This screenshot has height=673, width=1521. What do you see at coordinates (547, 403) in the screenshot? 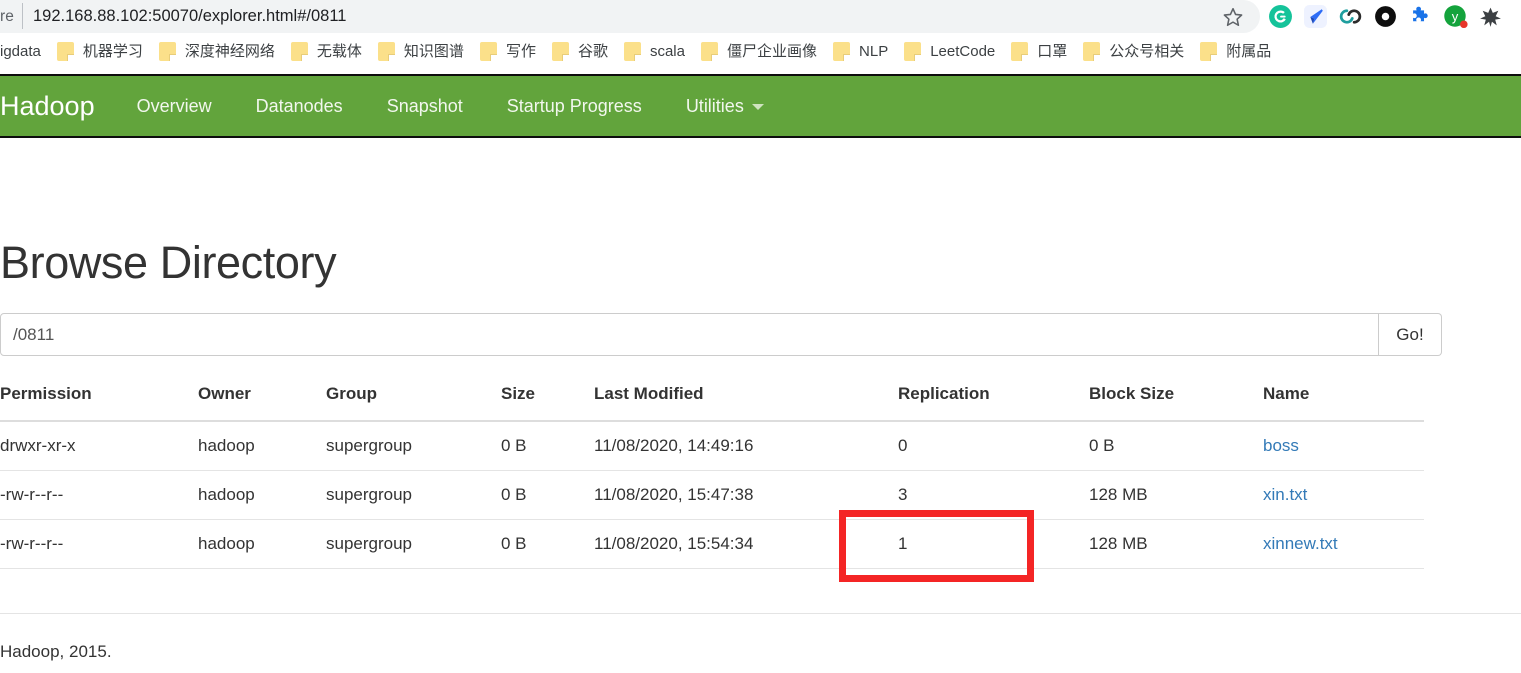
I see `column-header-size: Size` at bounding box center [547, 403].